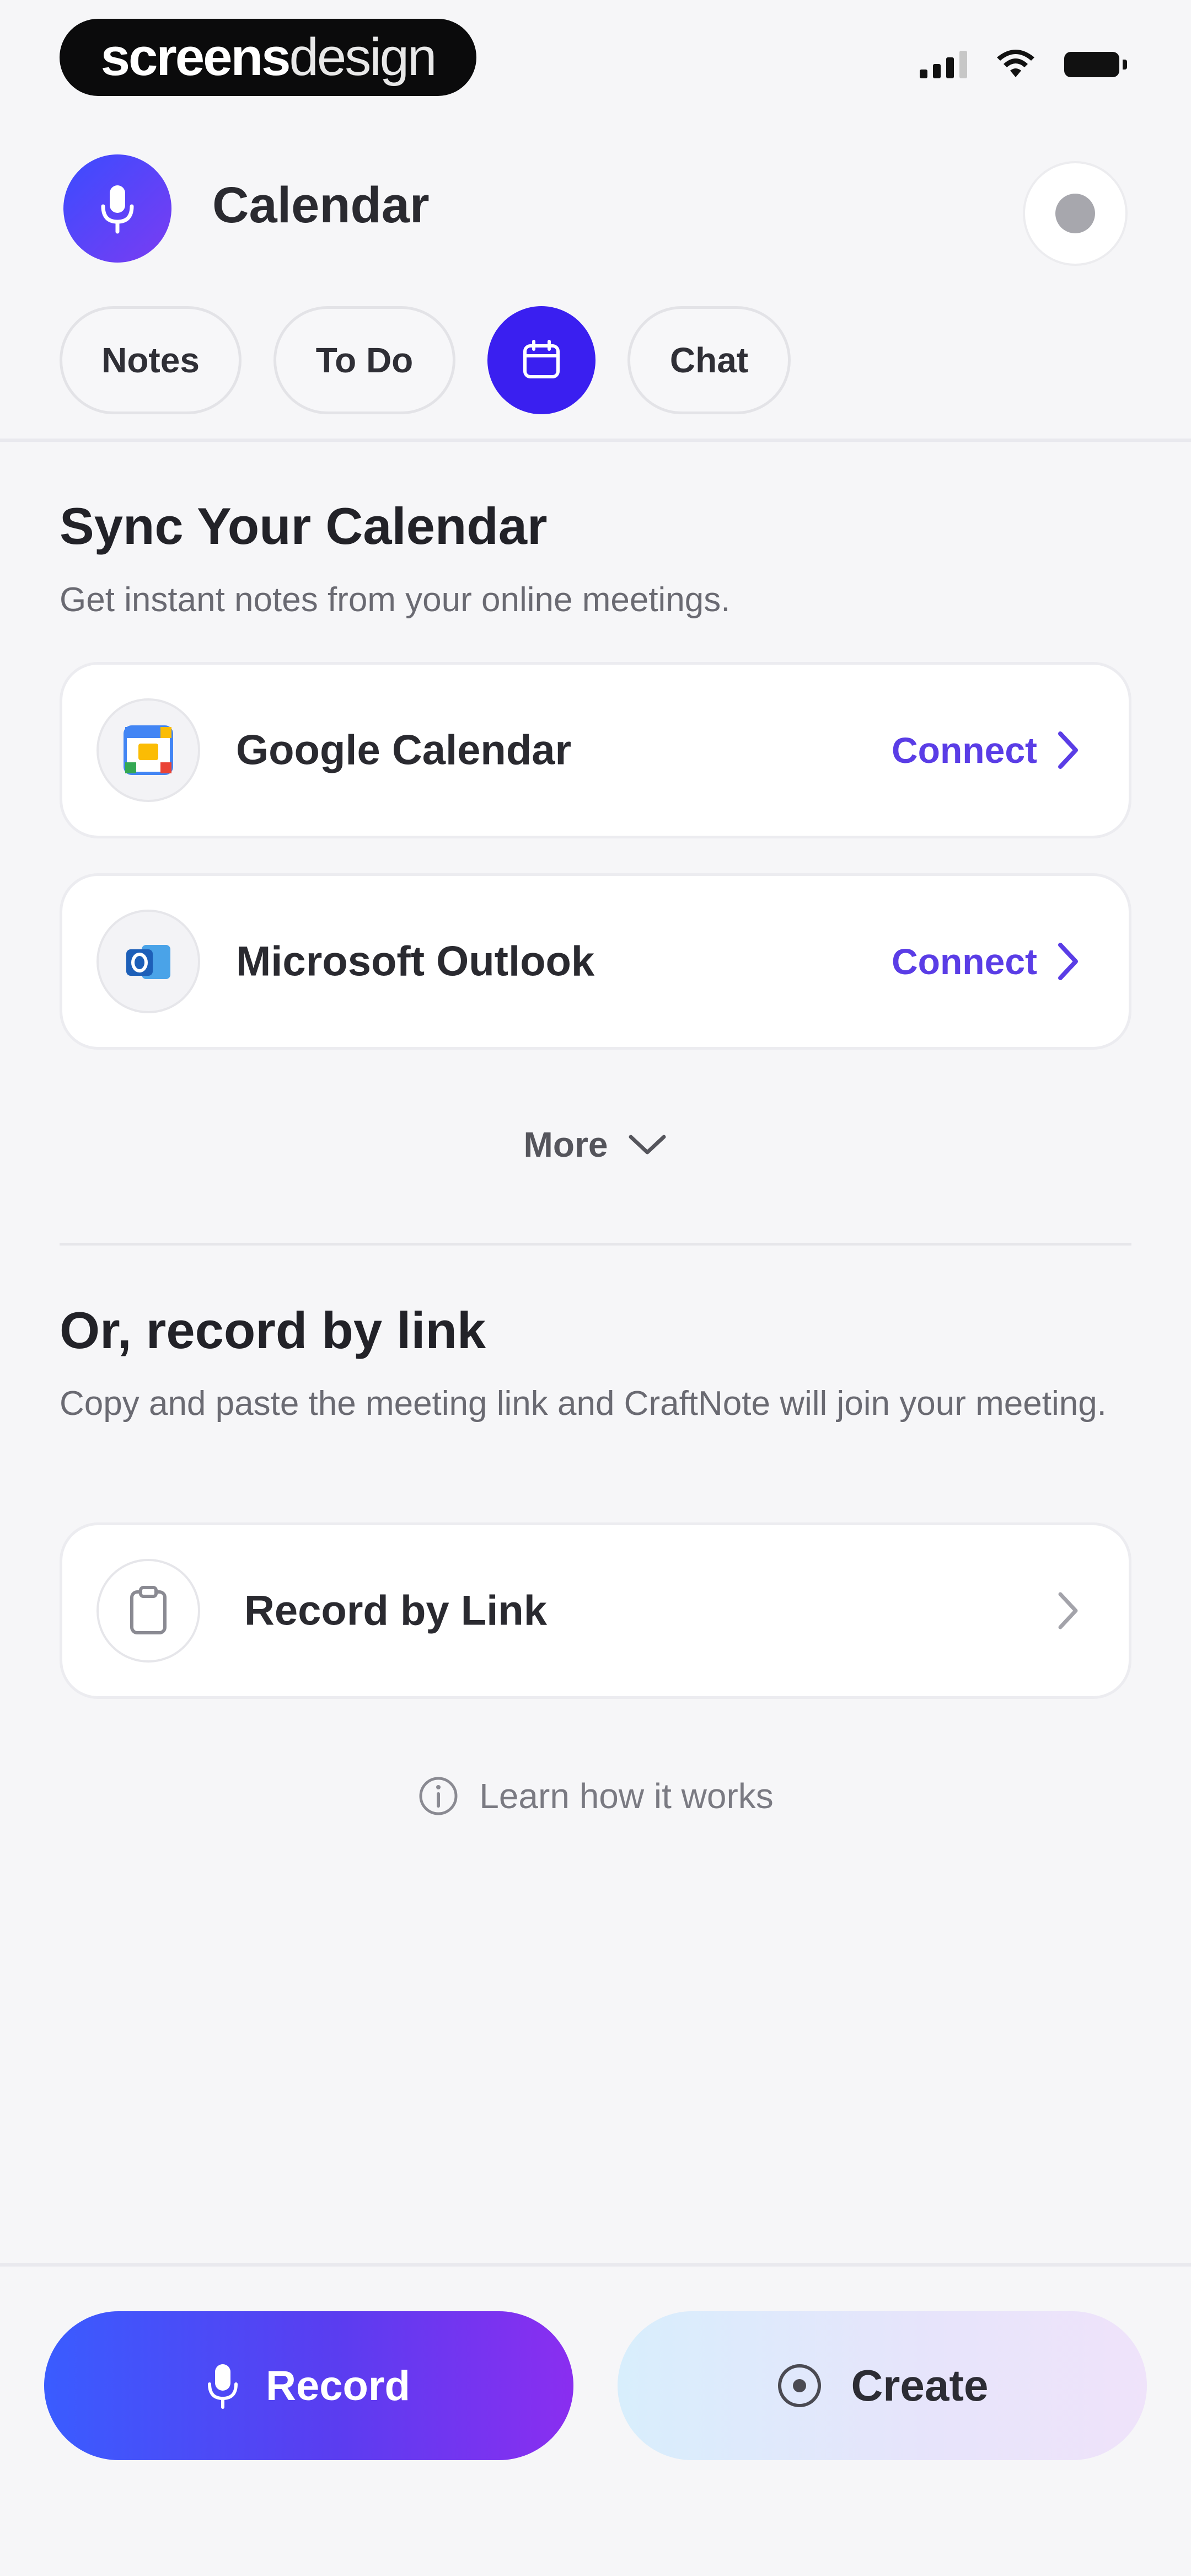  I want to click on record-by-link-chevron, so click(1068, 1611).